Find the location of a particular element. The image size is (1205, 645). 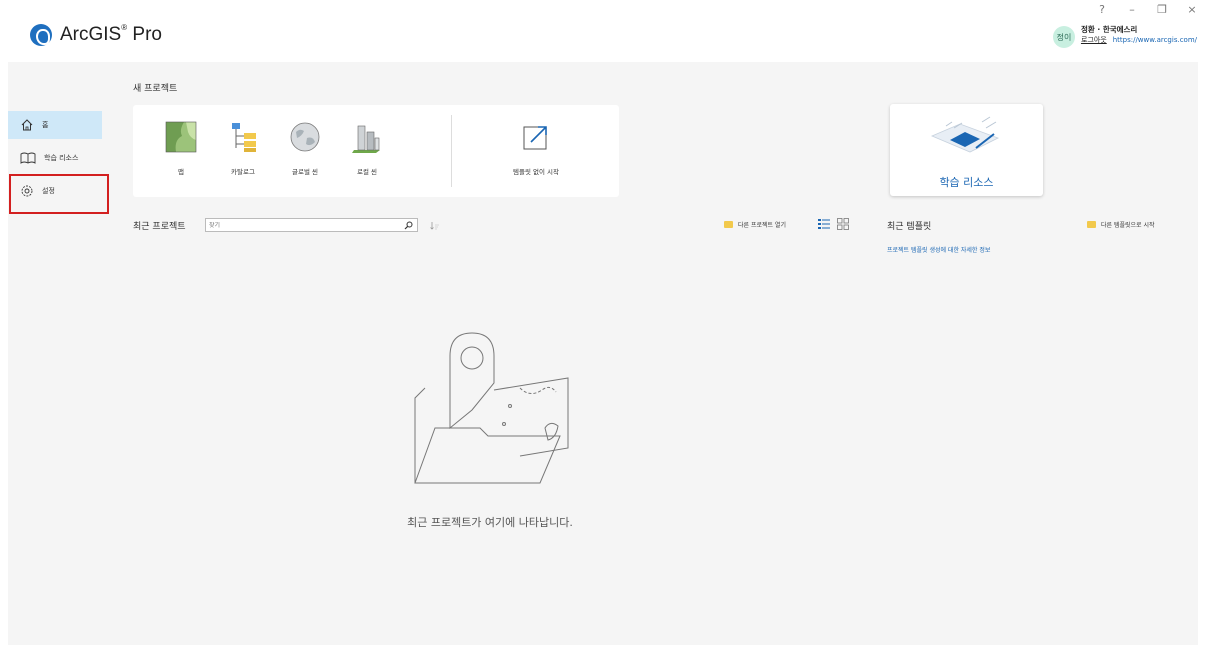

sidebar-item-home: 홈 is located at coordinates (55, 125).